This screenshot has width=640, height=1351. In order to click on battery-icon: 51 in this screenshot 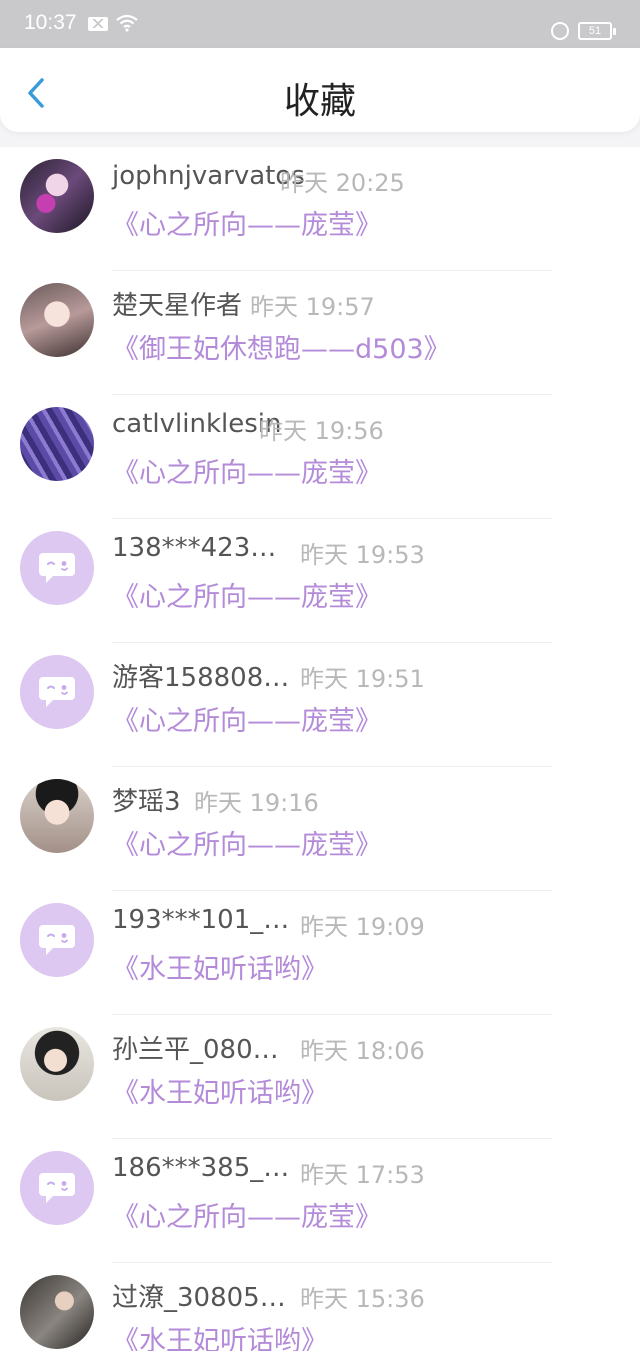, I will do `click(597, 31)`.